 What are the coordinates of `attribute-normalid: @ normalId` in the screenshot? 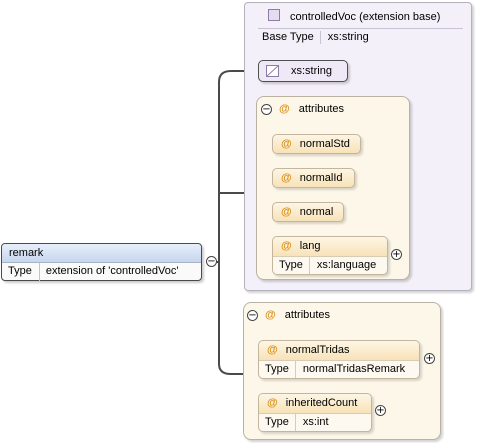 It's located at (313, 178).